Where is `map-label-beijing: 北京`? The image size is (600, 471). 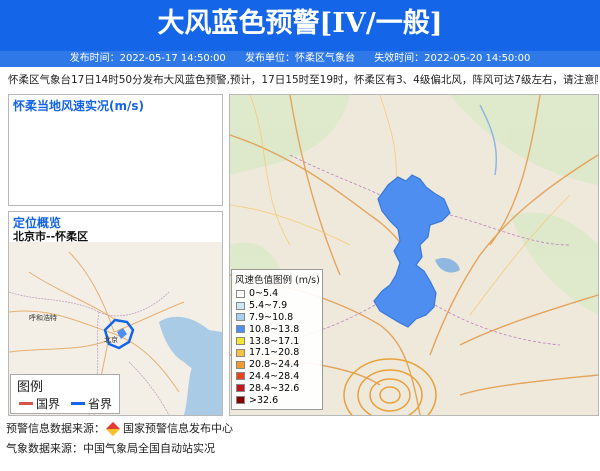 map-label-beijing: 北京 is located at coordinates (111, 339).